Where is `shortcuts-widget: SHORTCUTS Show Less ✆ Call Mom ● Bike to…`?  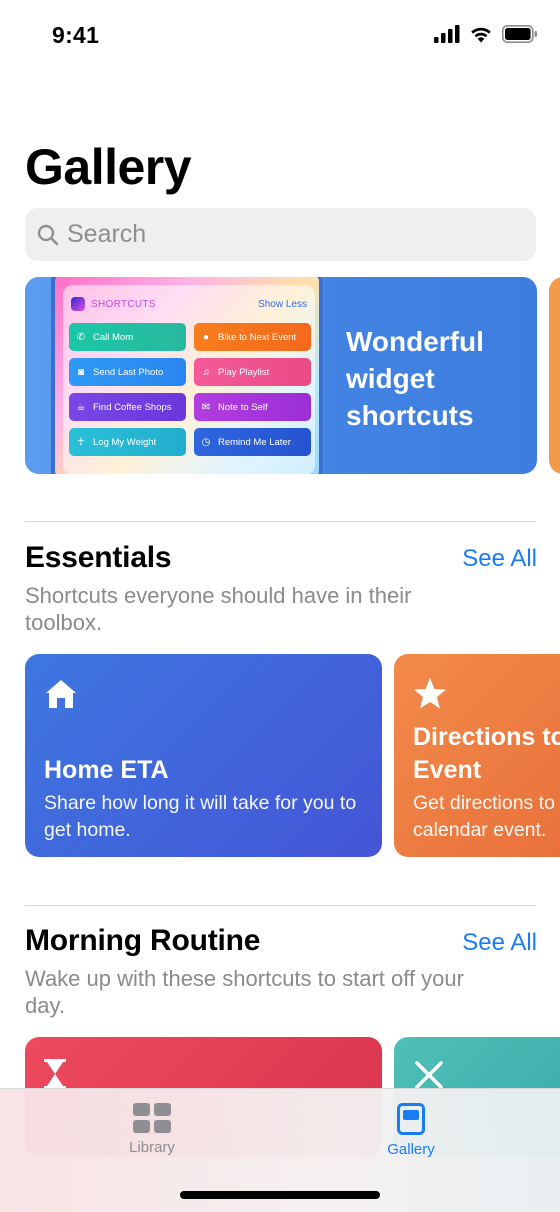
shortcuts-widget: SHORTCUTS Show Less ✆ Call Mom ● Bike to… is located at coordinates (189, 379).